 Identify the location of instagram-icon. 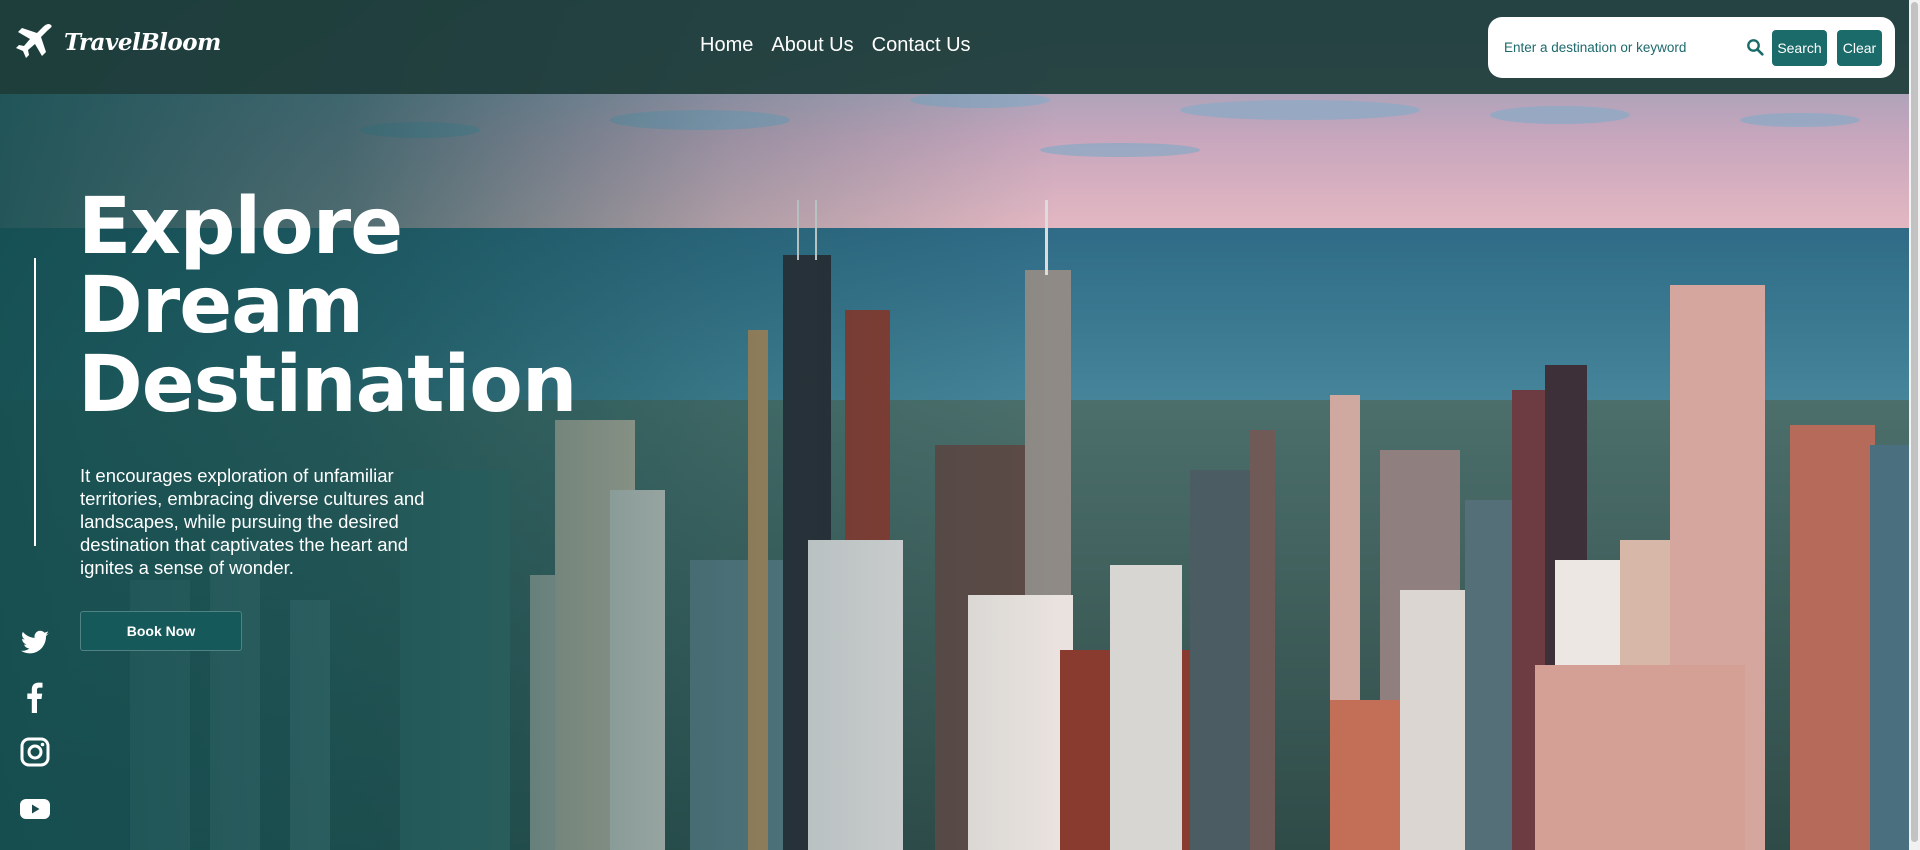
(35, 752).